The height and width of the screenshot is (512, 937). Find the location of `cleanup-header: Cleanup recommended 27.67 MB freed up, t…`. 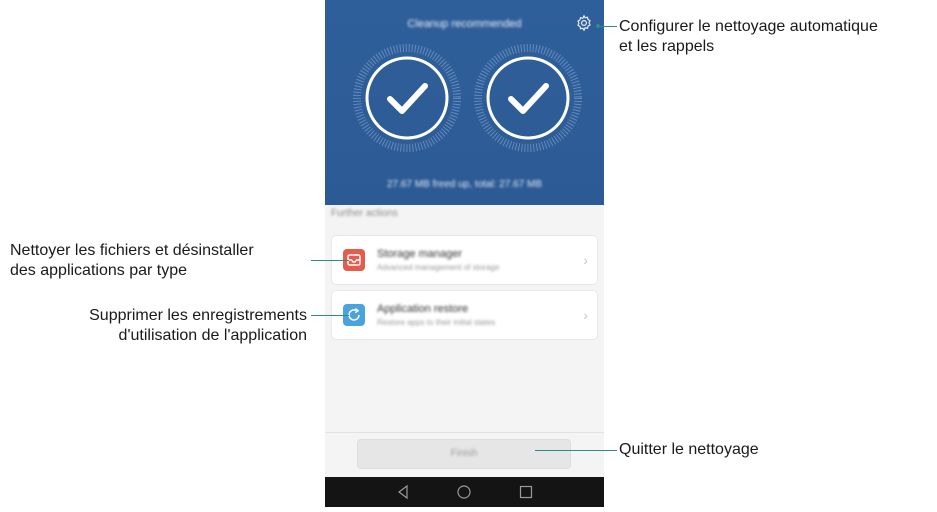

cleanup-header: Cleanup recommended 27.67 MB freed up, t… is located at coordinates (464, 102).